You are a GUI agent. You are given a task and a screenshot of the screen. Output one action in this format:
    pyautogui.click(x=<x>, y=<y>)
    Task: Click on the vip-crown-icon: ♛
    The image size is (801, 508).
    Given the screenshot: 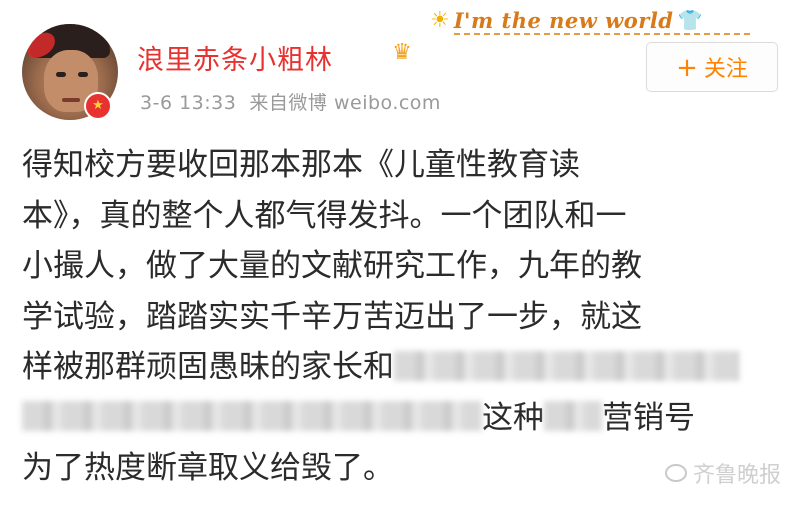 What is the action you would take?
    pyautogui.click(x=402, y=52)
    